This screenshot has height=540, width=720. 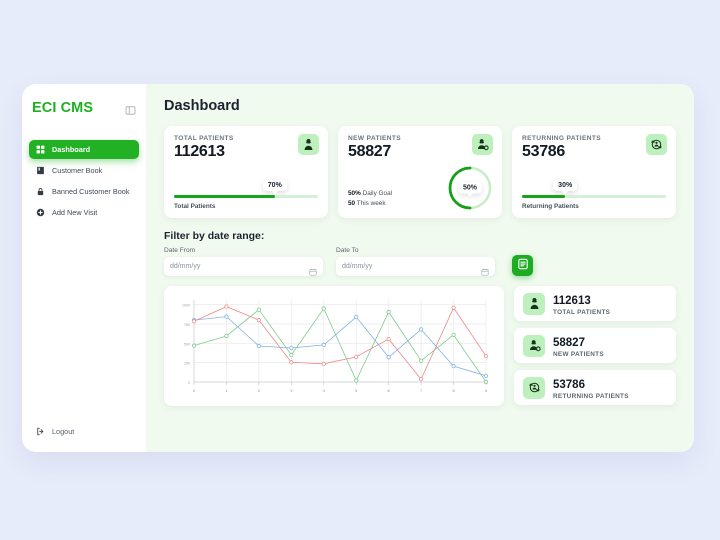 What do you see at coordinates (226, 390) in the screenshot?
I see `svg-text: 1` at bounding box center [226, 390].